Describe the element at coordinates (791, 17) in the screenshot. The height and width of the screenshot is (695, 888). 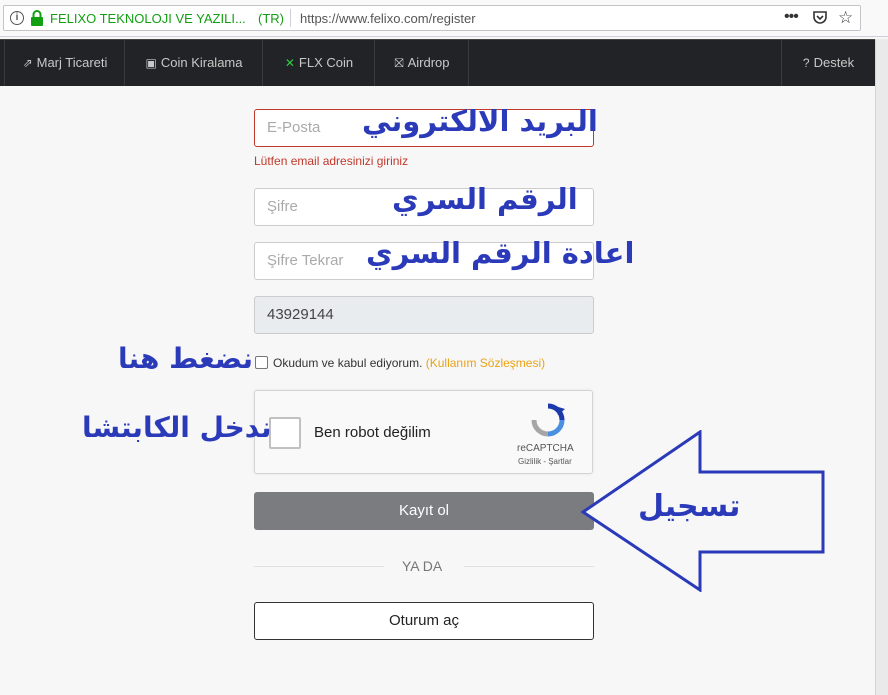
I see `more-icon: •••` at that location.